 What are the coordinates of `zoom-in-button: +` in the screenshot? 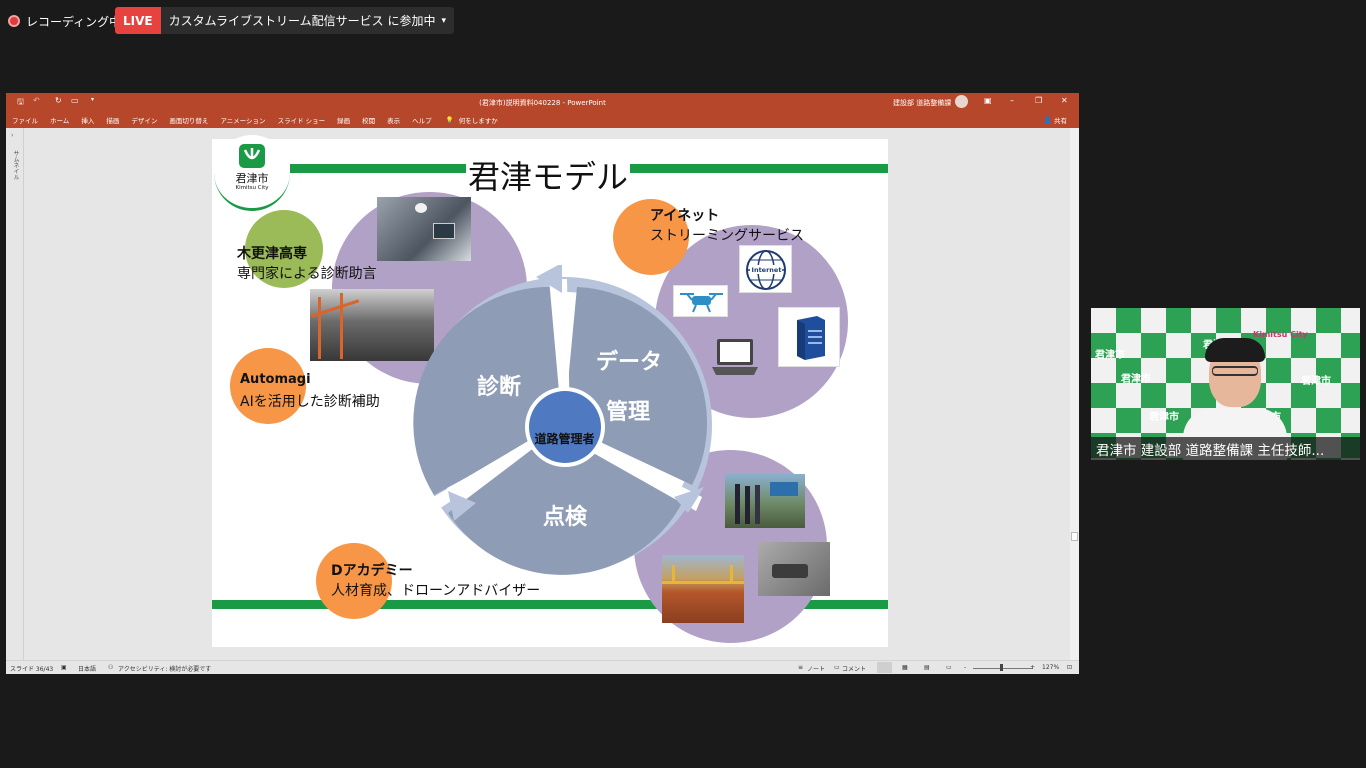 It's located at (1032, 667).